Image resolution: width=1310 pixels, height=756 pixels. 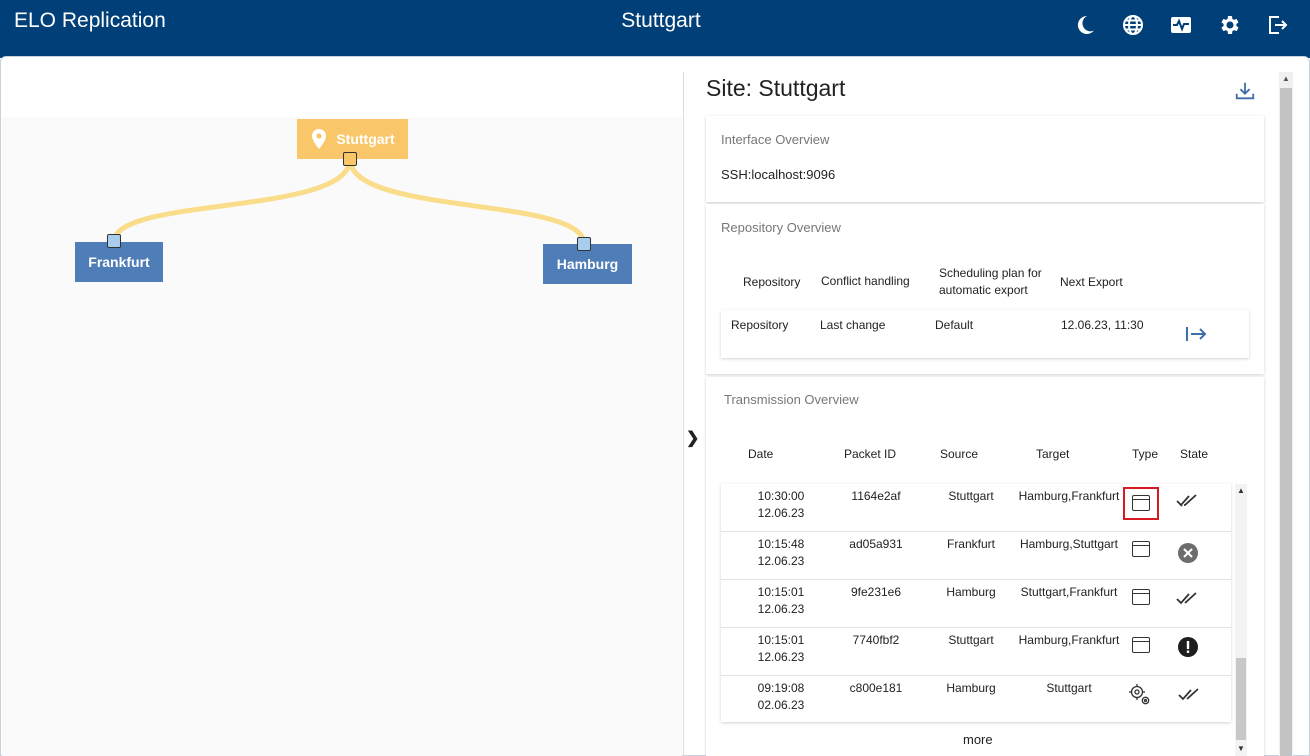 What do you see at coordinates (1241, 748) in the screenshot?
I see `table-scroll-down-icon: ▼` at bounding box center [1241, 748].